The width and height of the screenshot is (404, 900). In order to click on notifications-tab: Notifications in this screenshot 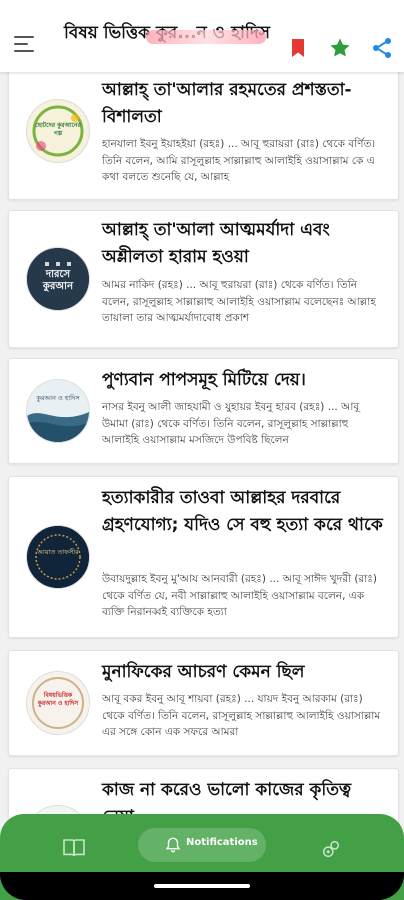, I will do `click(202, 845)`.